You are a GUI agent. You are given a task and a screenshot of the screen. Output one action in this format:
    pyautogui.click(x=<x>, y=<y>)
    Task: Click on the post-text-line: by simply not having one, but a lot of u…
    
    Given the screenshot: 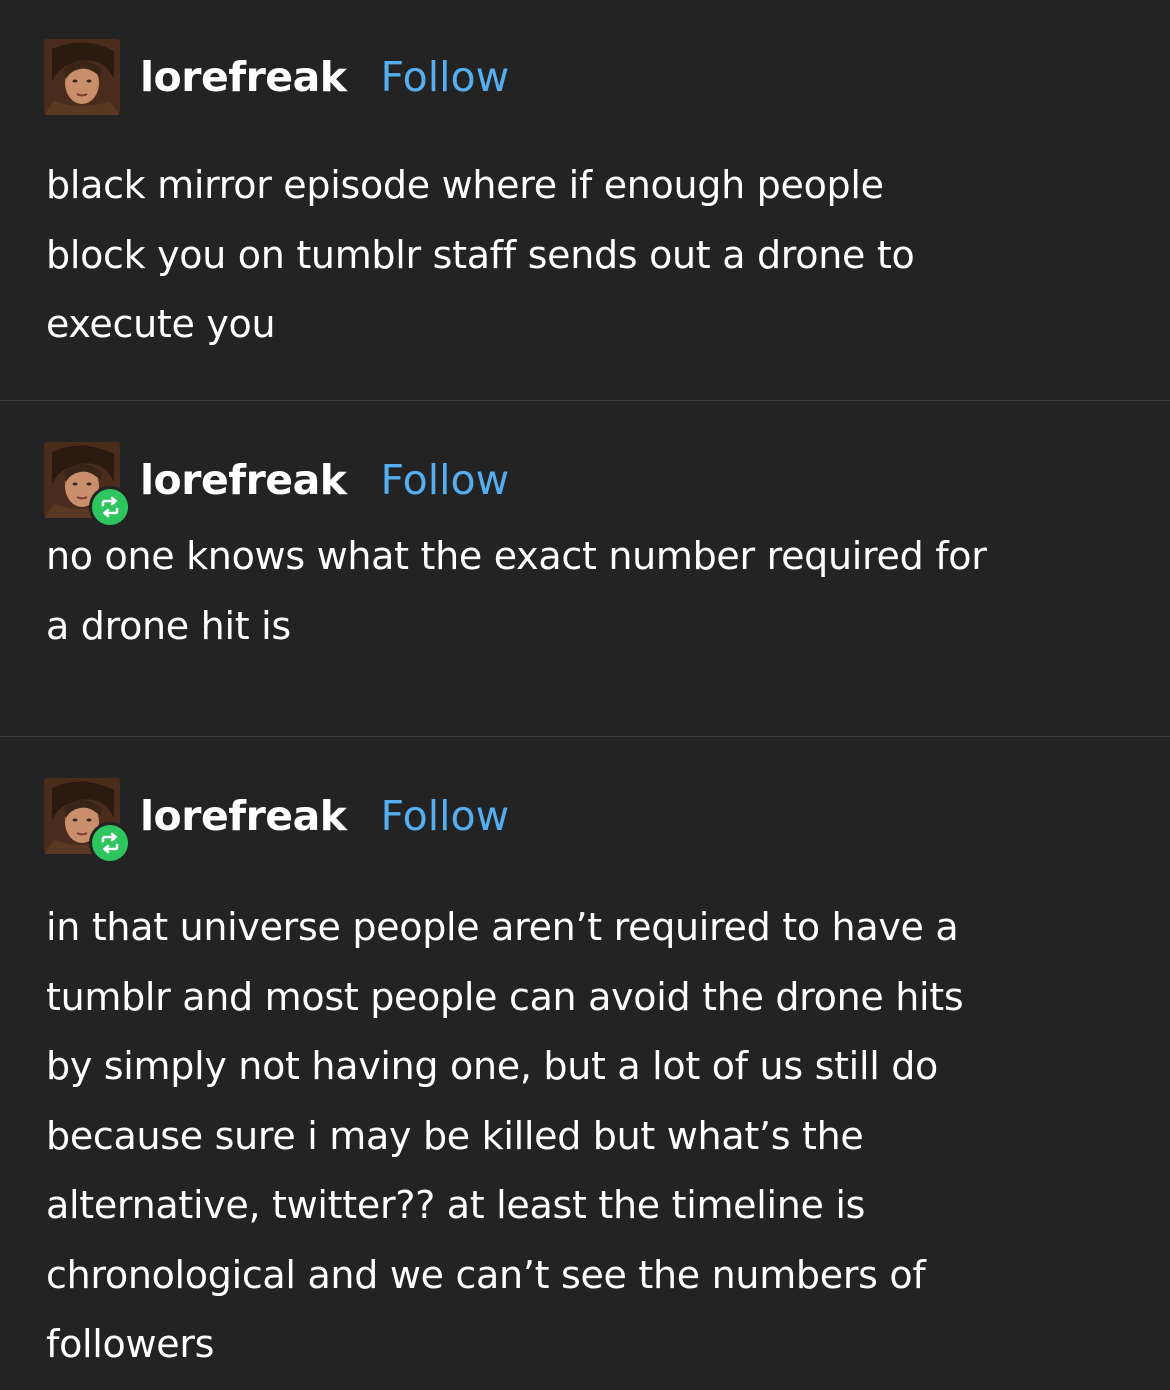 What is the action you would take?
    pyautogui.click(x=492, y=1066)
    